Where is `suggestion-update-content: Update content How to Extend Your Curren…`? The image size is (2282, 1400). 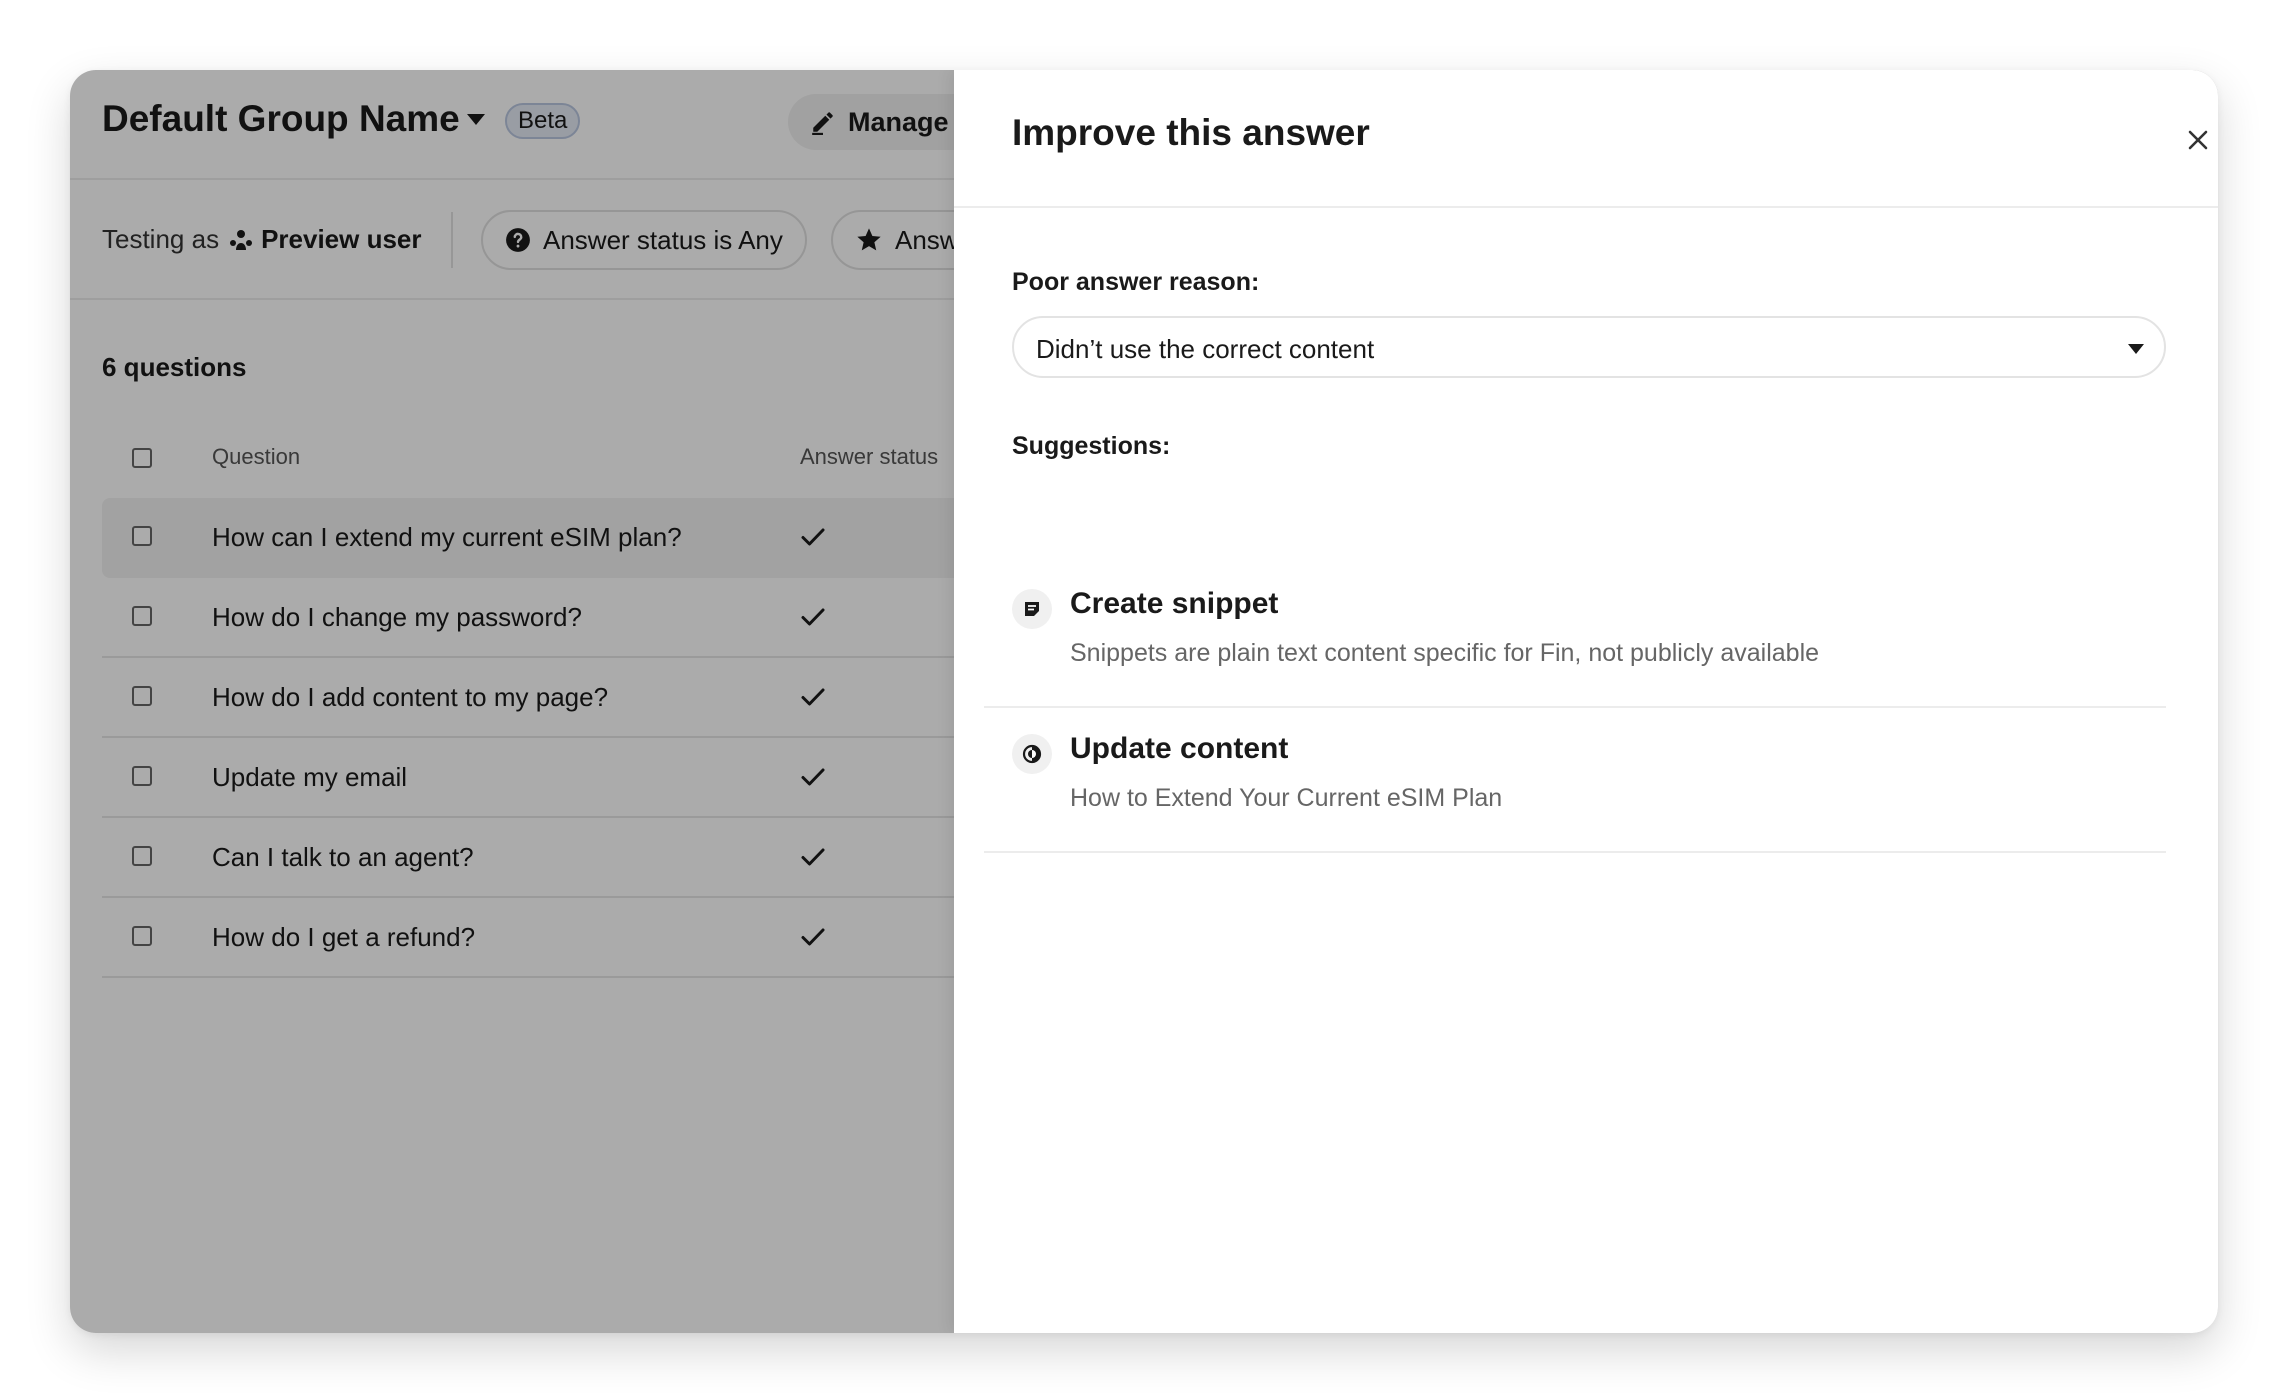 suggestion-update-content: Update content How to Extend Your Curren… is located at coordinates (1575, 780).